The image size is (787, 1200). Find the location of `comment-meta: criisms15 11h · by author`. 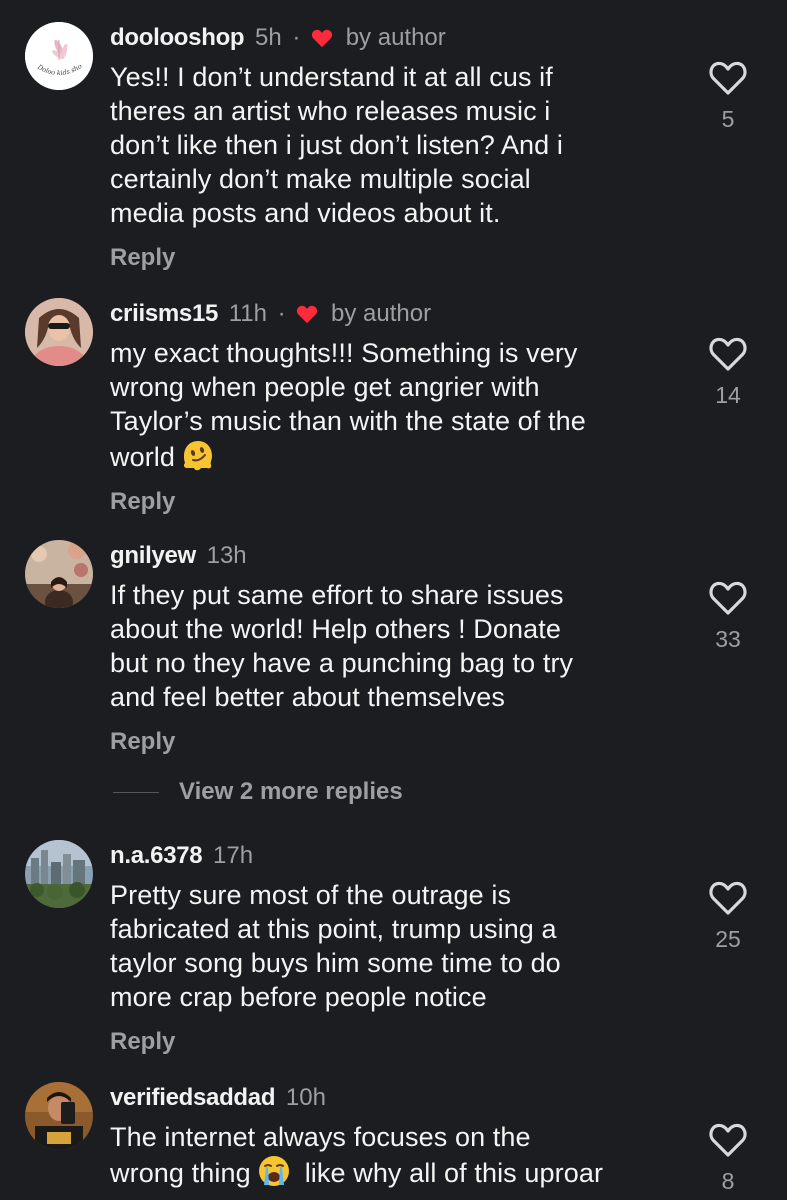

comment-meta: criisms15 11h · by author is located at coordinates (400, 315).